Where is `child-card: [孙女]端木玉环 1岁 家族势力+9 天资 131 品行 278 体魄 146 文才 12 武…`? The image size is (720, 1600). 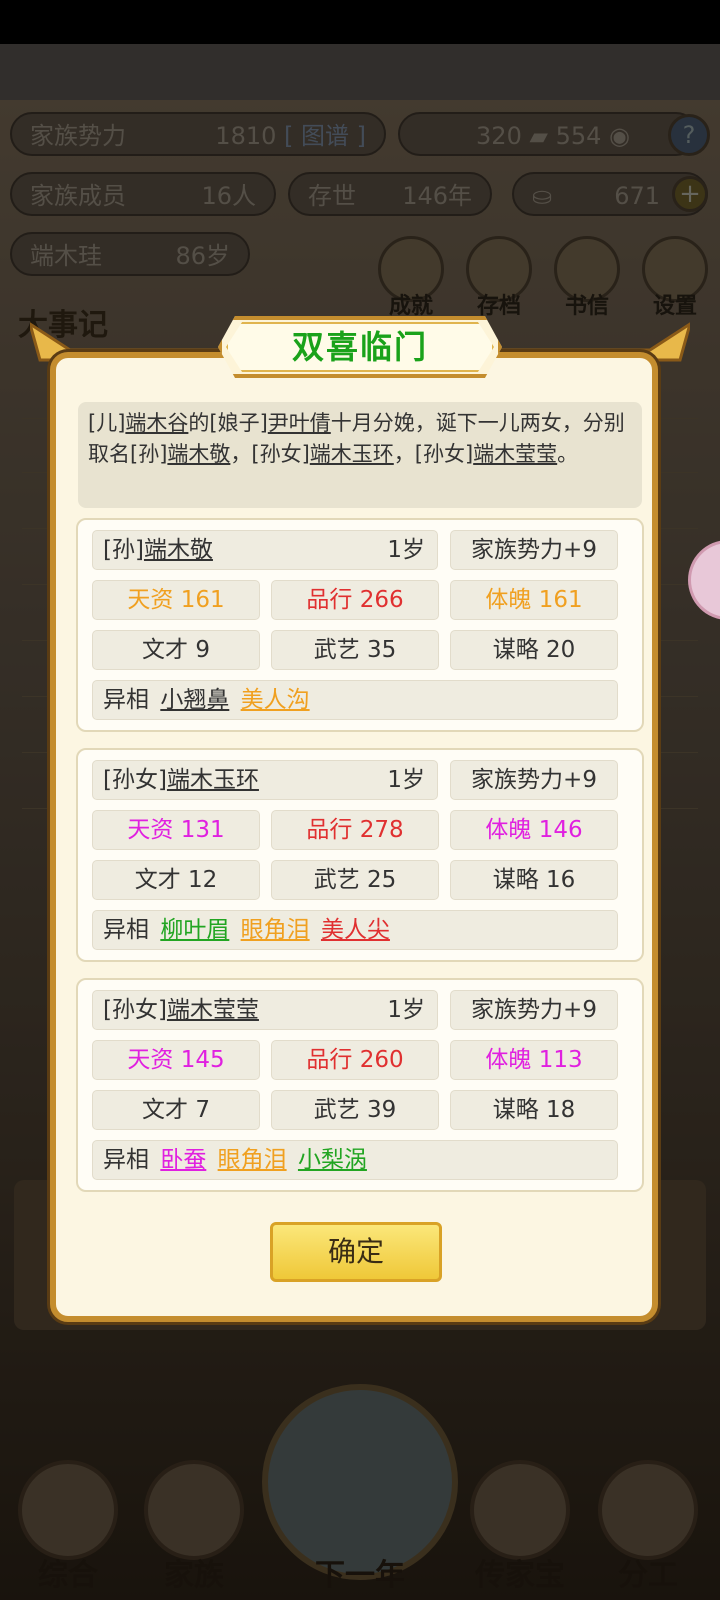 child-card: [孙女]端木玉环 1岁 家族势力+9 天资 131 品行 278 体魄 146 文才 12 武… is located at coordinates (360, 855).